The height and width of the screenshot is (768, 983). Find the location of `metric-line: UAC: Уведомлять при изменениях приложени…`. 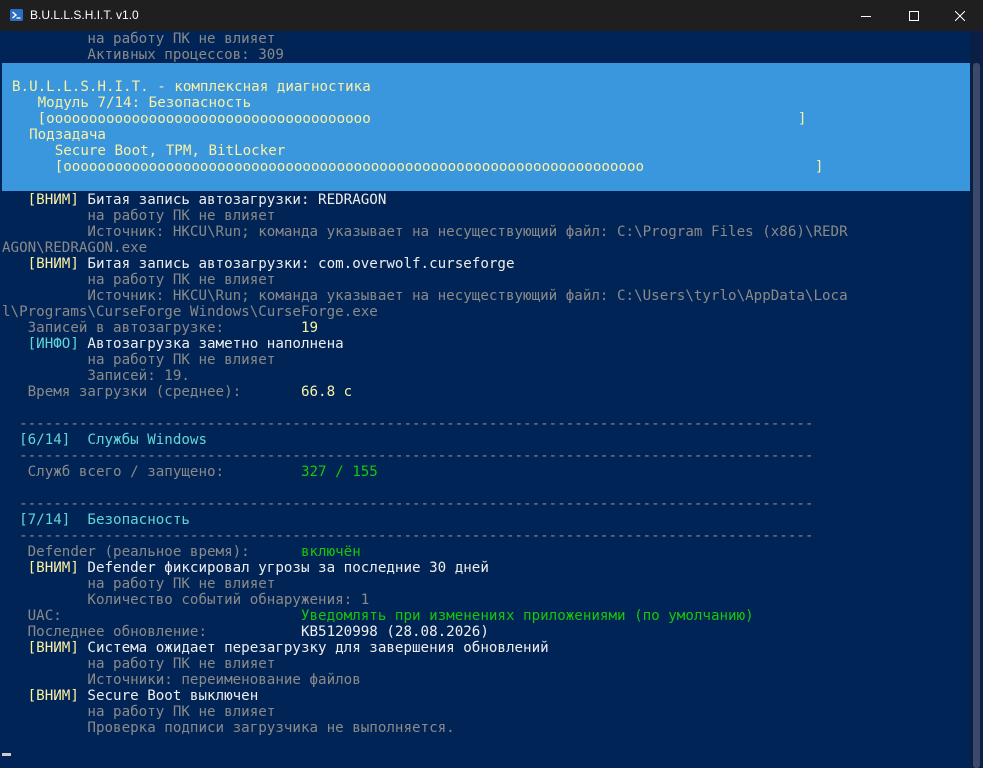

metric-line: UAC: Уведомлять при изменениях приложени… is located at coordinates (378, 616).